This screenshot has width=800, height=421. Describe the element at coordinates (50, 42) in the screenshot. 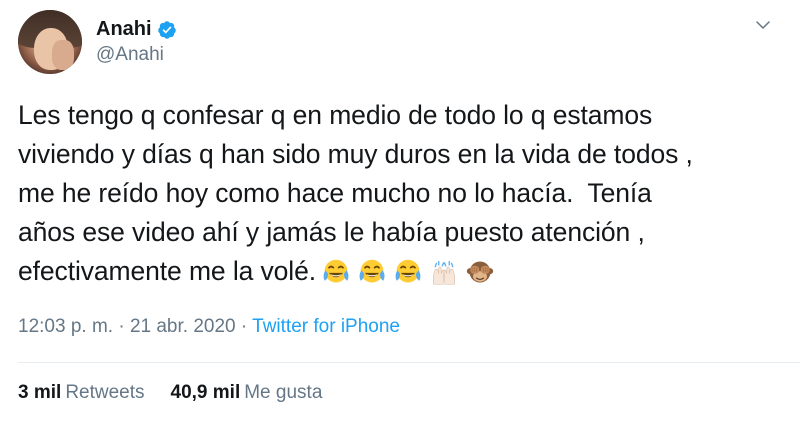

I see `avatar` at that location.